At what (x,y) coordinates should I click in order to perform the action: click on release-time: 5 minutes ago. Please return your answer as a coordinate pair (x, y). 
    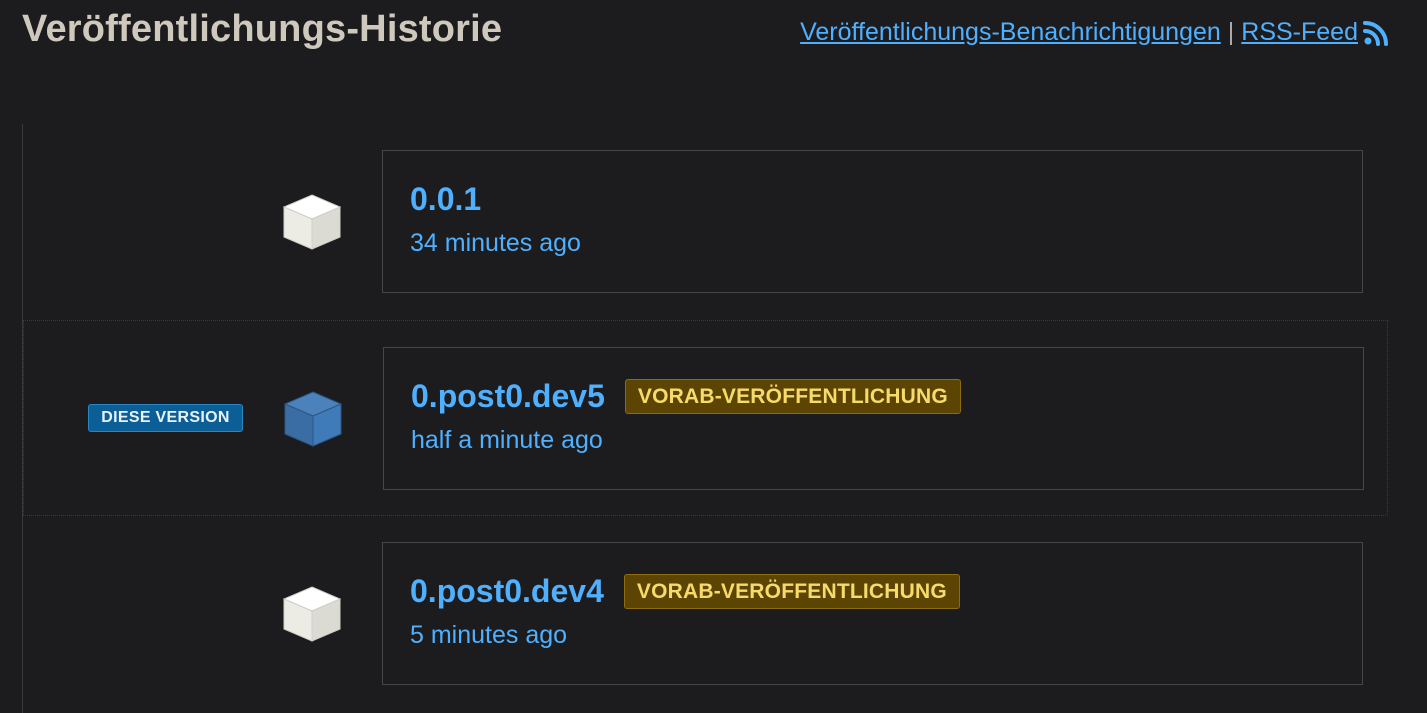
    Looking at the image, I should click on (489, 635).